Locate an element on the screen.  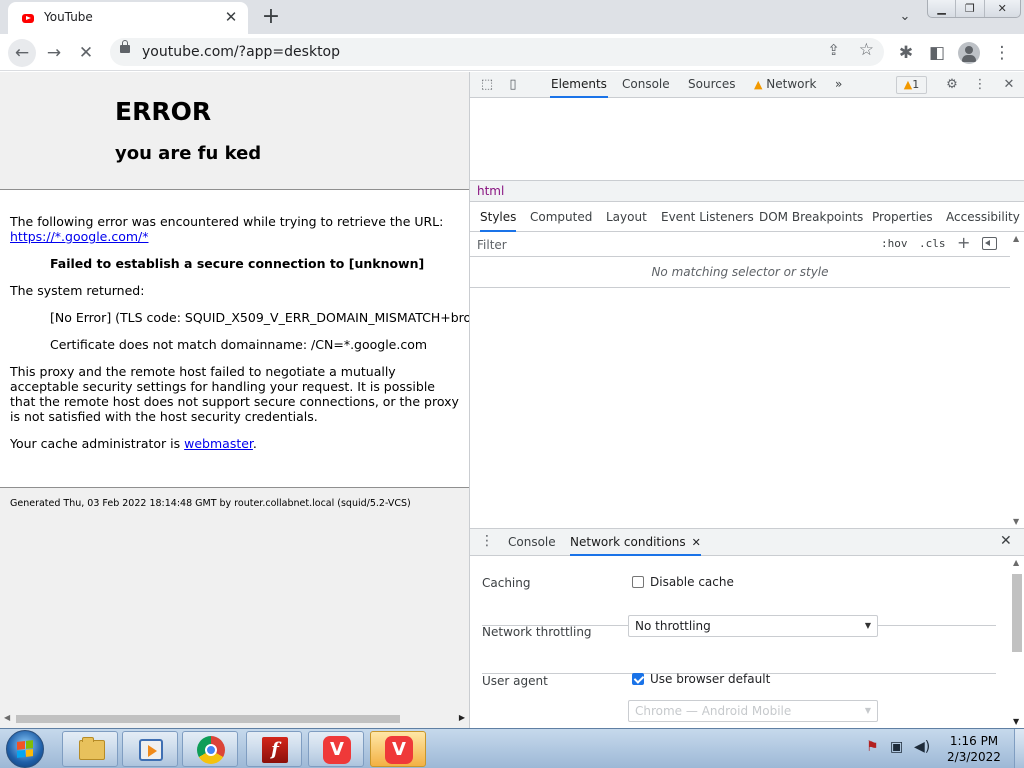
extensions-puzzle-icon: ✱ is located at coordinates (906, 53).